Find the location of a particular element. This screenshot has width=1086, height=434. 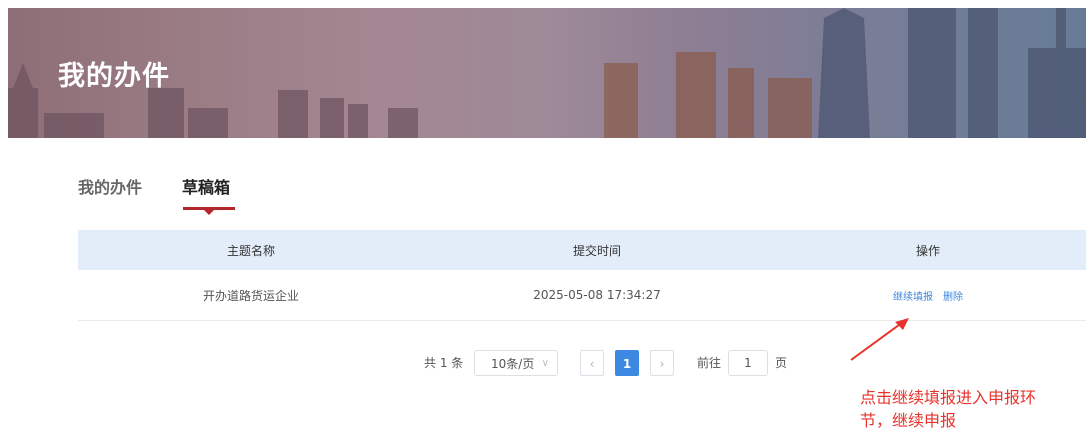

page-size-value: 10条/页 is located at coordinates (513, 364).